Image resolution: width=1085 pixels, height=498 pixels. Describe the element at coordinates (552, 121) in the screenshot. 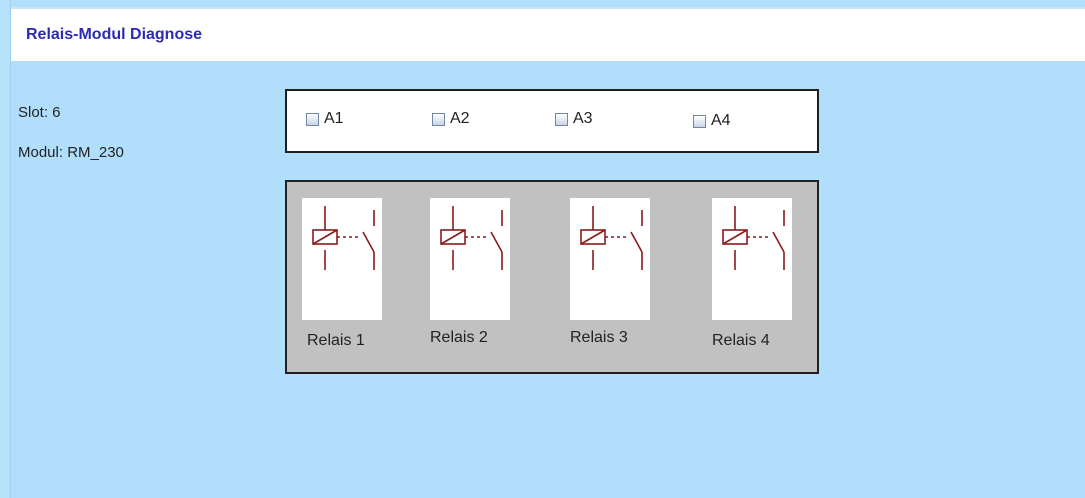

I see `output-checkbox-panel: A1 A2 A3 A4` at that location.